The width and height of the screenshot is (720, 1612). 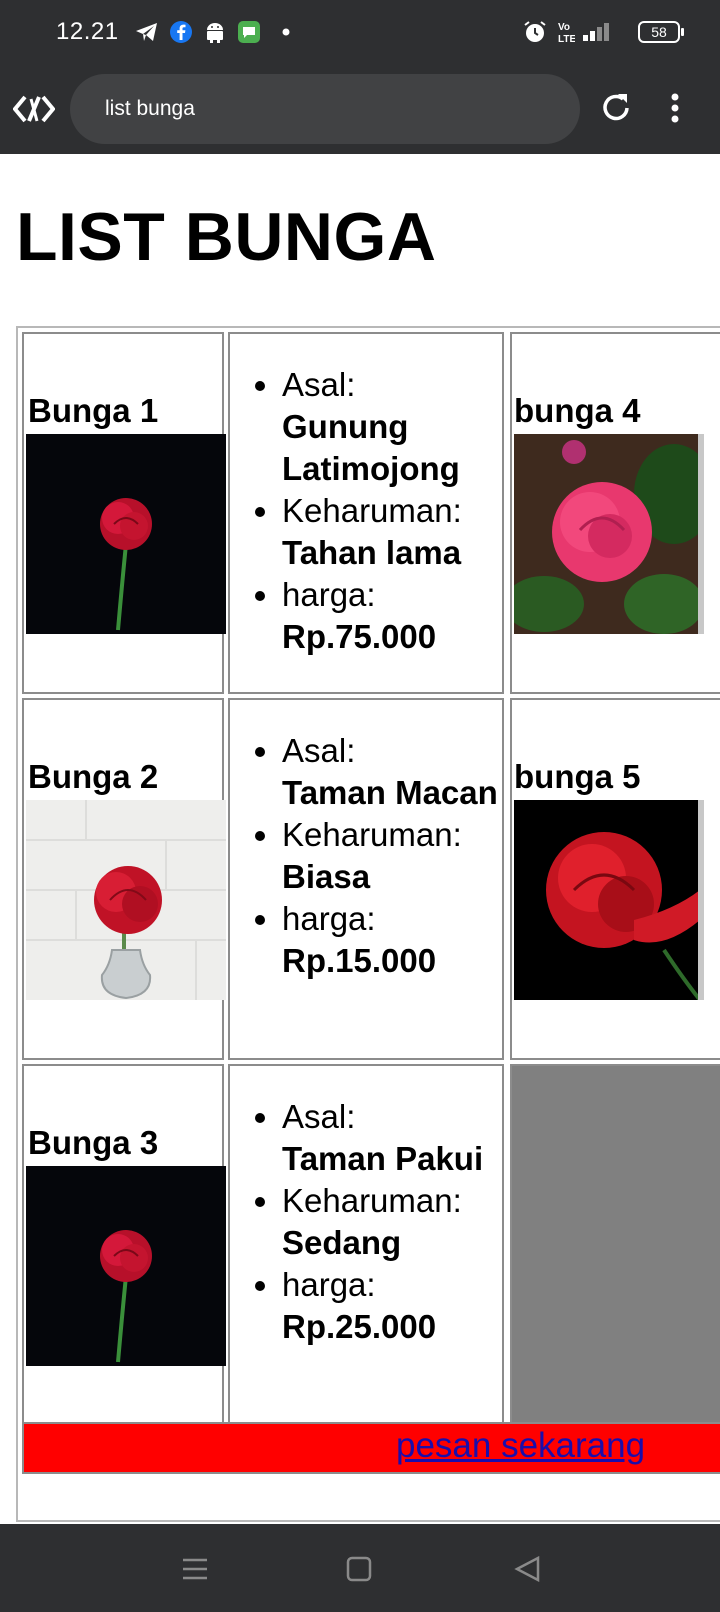 What do you see at coordinates (564, 27) in the screenshot?
I see `svg-text: Vo` at bounding box center [564, 27].